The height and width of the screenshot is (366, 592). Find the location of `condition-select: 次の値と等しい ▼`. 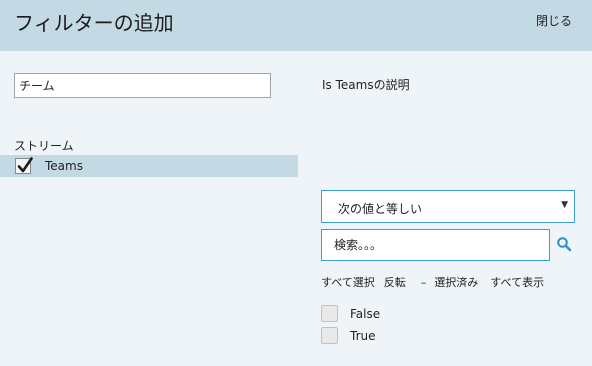

condition-select: 次の値と等しい ▼ is located at coordinates (448, 206).